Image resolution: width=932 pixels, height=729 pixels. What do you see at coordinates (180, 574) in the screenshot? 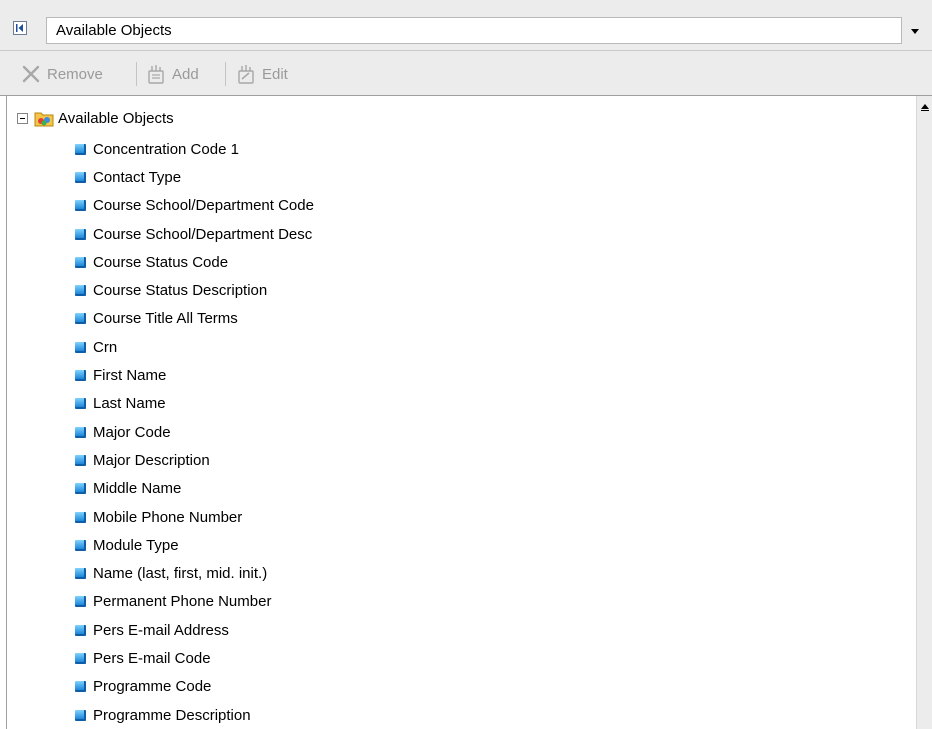
I see `list-item-label: Name (last, first, mid. init.)` at bounding box center [180, 574].